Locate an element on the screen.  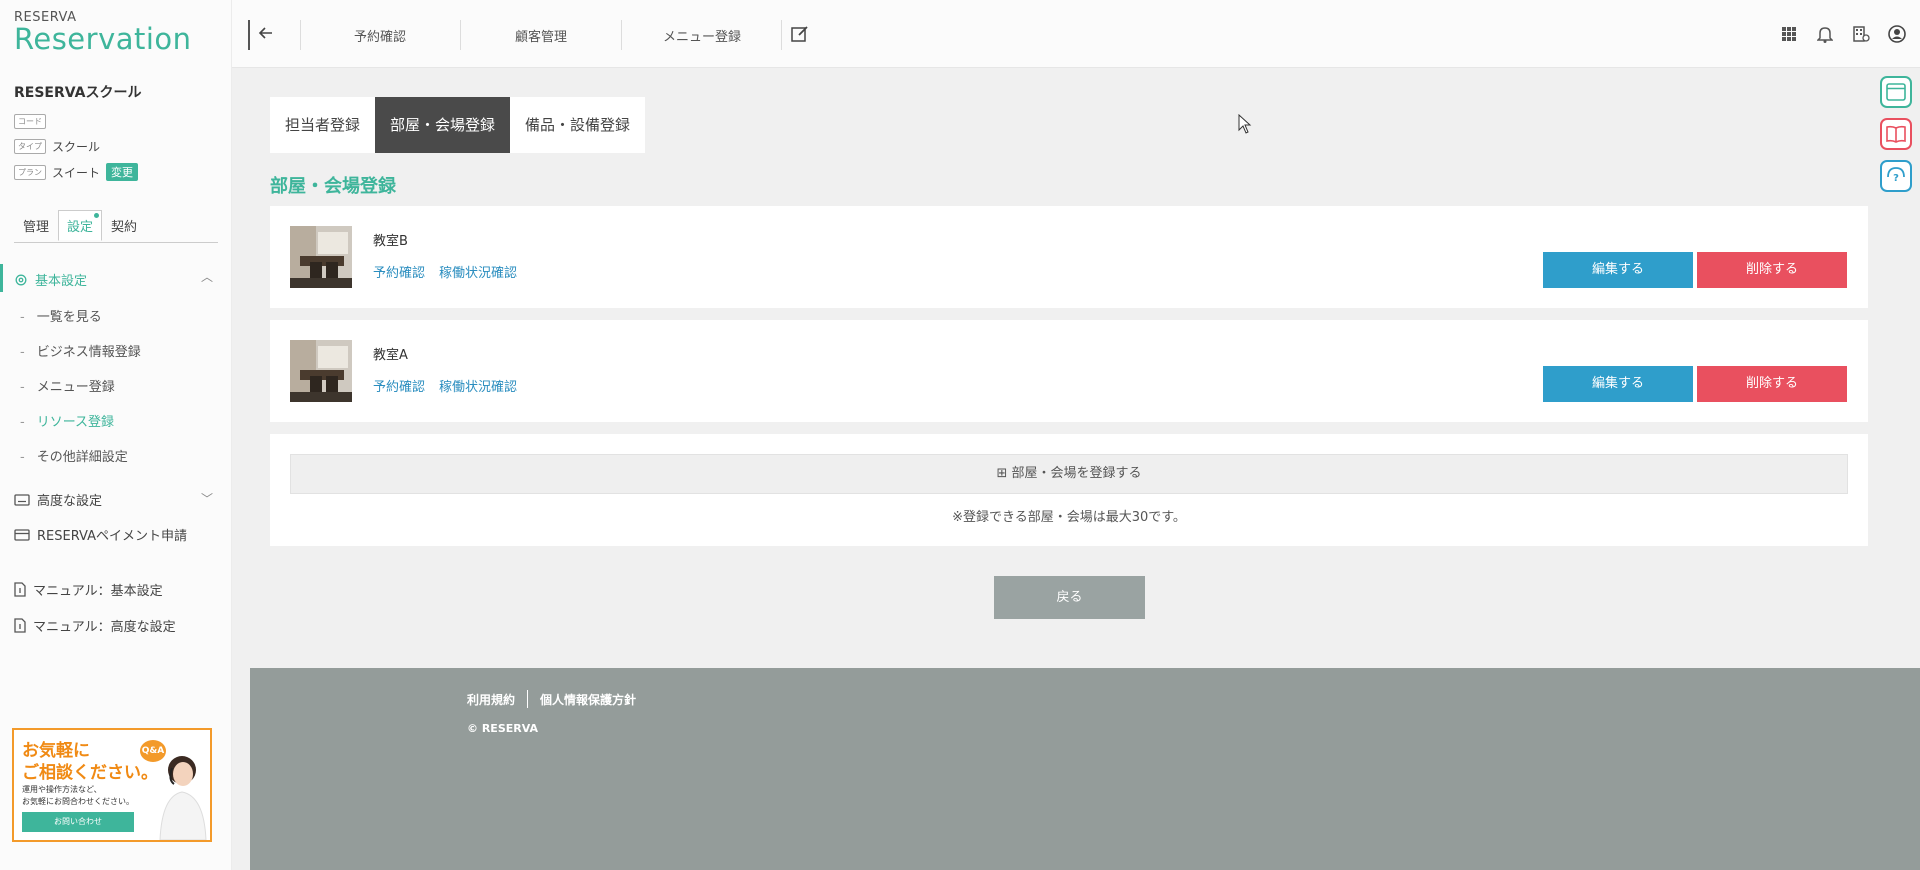
promo-contact-button: お問い合わせ is located at coordinates (78, 822).